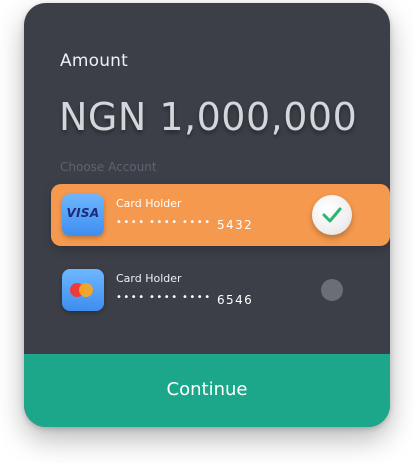 The width and height of the screenshot is (414, 463). Describe the element at coordinates (86, 290) in the screenshot. I see `mastercard-yellow-circle` at that location.